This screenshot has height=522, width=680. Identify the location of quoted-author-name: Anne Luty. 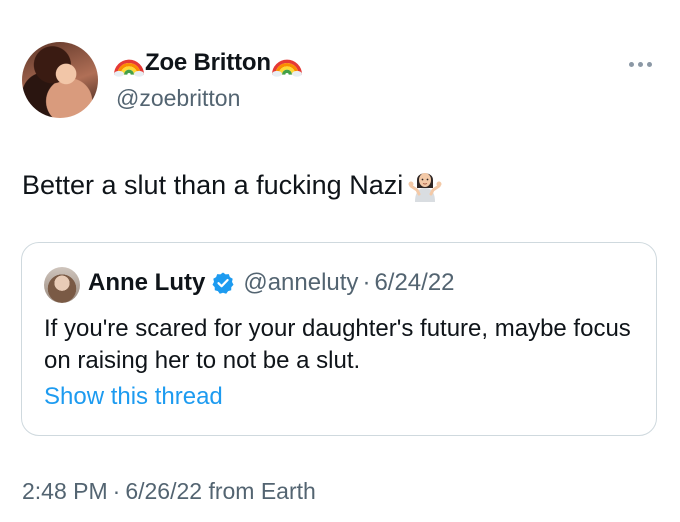
(146, 283).